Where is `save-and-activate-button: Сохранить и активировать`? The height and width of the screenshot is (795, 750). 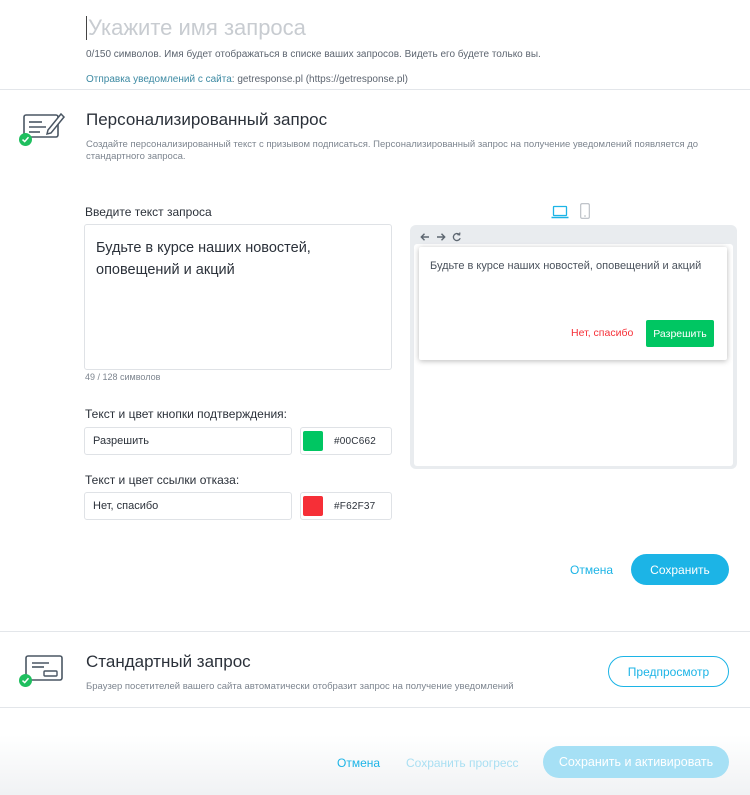 save-and-activate-button: Сохранить и активировать is located at coordinates (636, 762).